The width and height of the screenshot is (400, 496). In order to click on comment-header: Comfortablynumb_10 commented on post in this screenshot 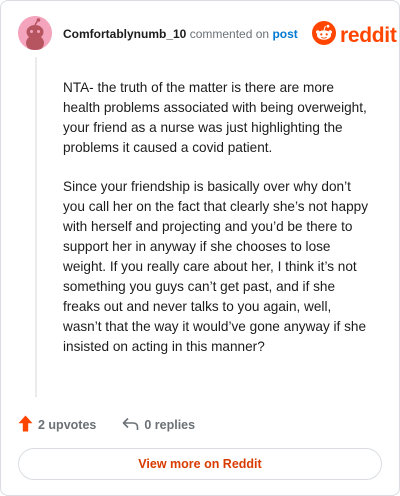, I will do `click(180, 34)`.